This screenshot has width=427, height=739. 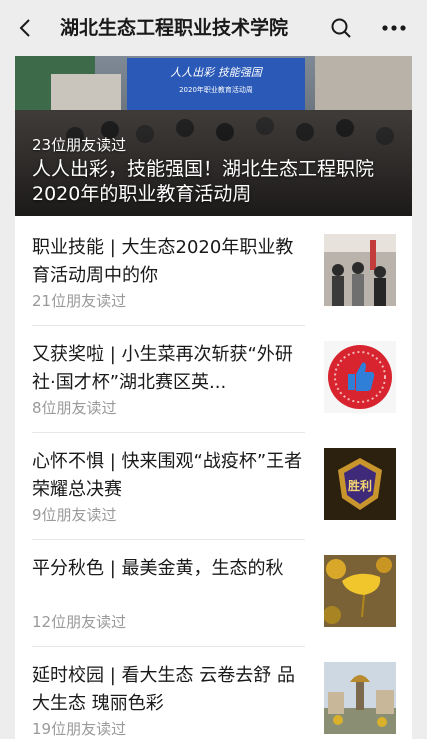 I want to click on page-title: 湖北生态工程职业技术学院, so click(x=174, y=28).